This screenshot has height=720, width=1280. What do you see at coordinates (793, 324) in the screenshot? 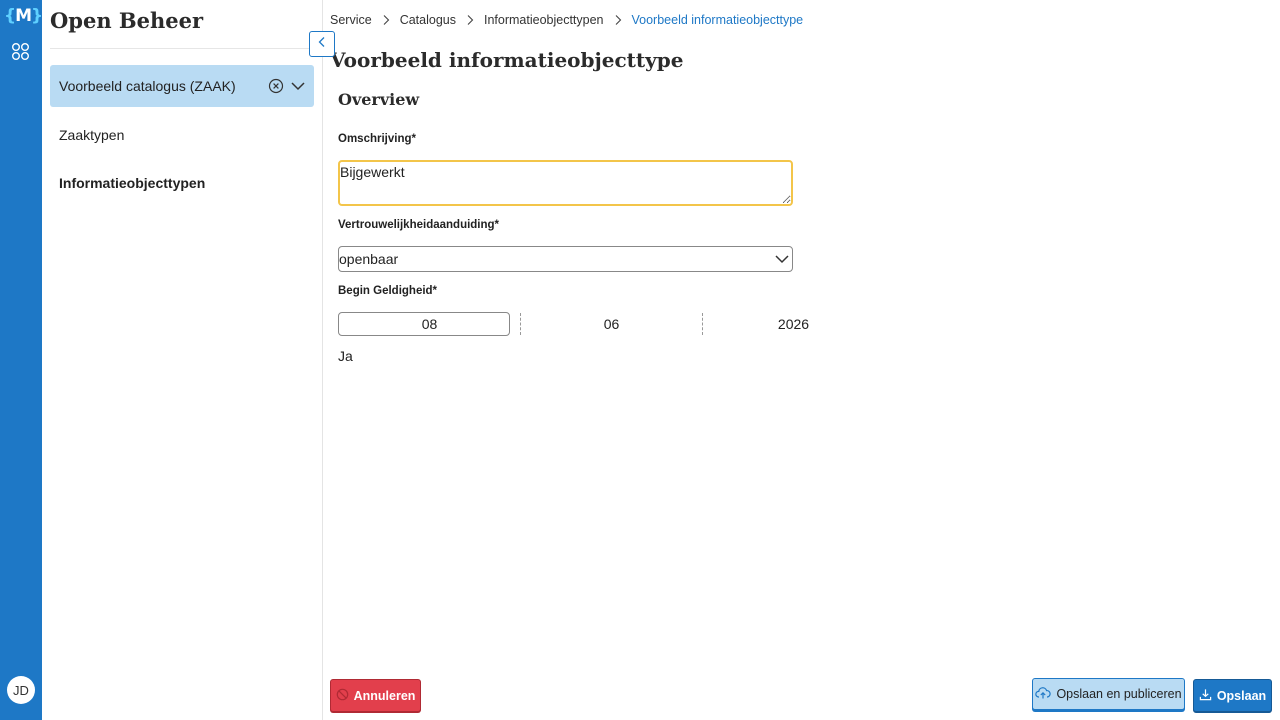
I see `date-year-input` at bounding box center [793, 324].